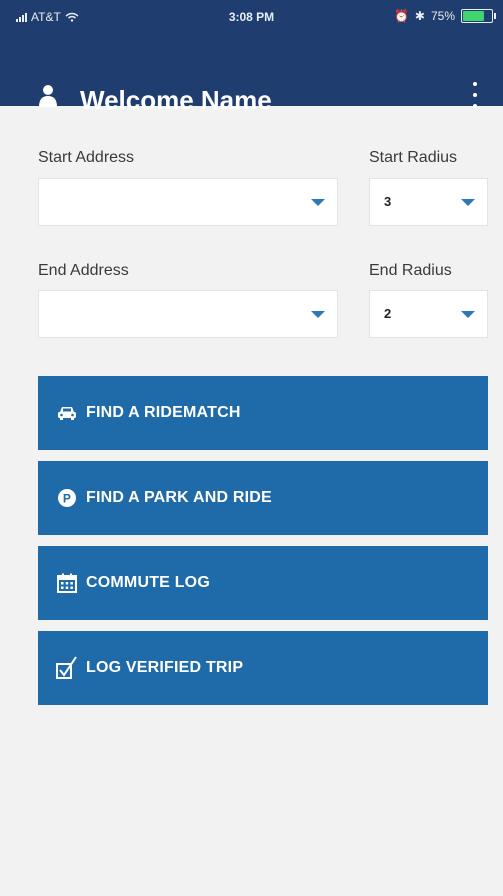 This screenshot has width=503, height=896. I want to click on battery-label: 75%, so click(442, 16).